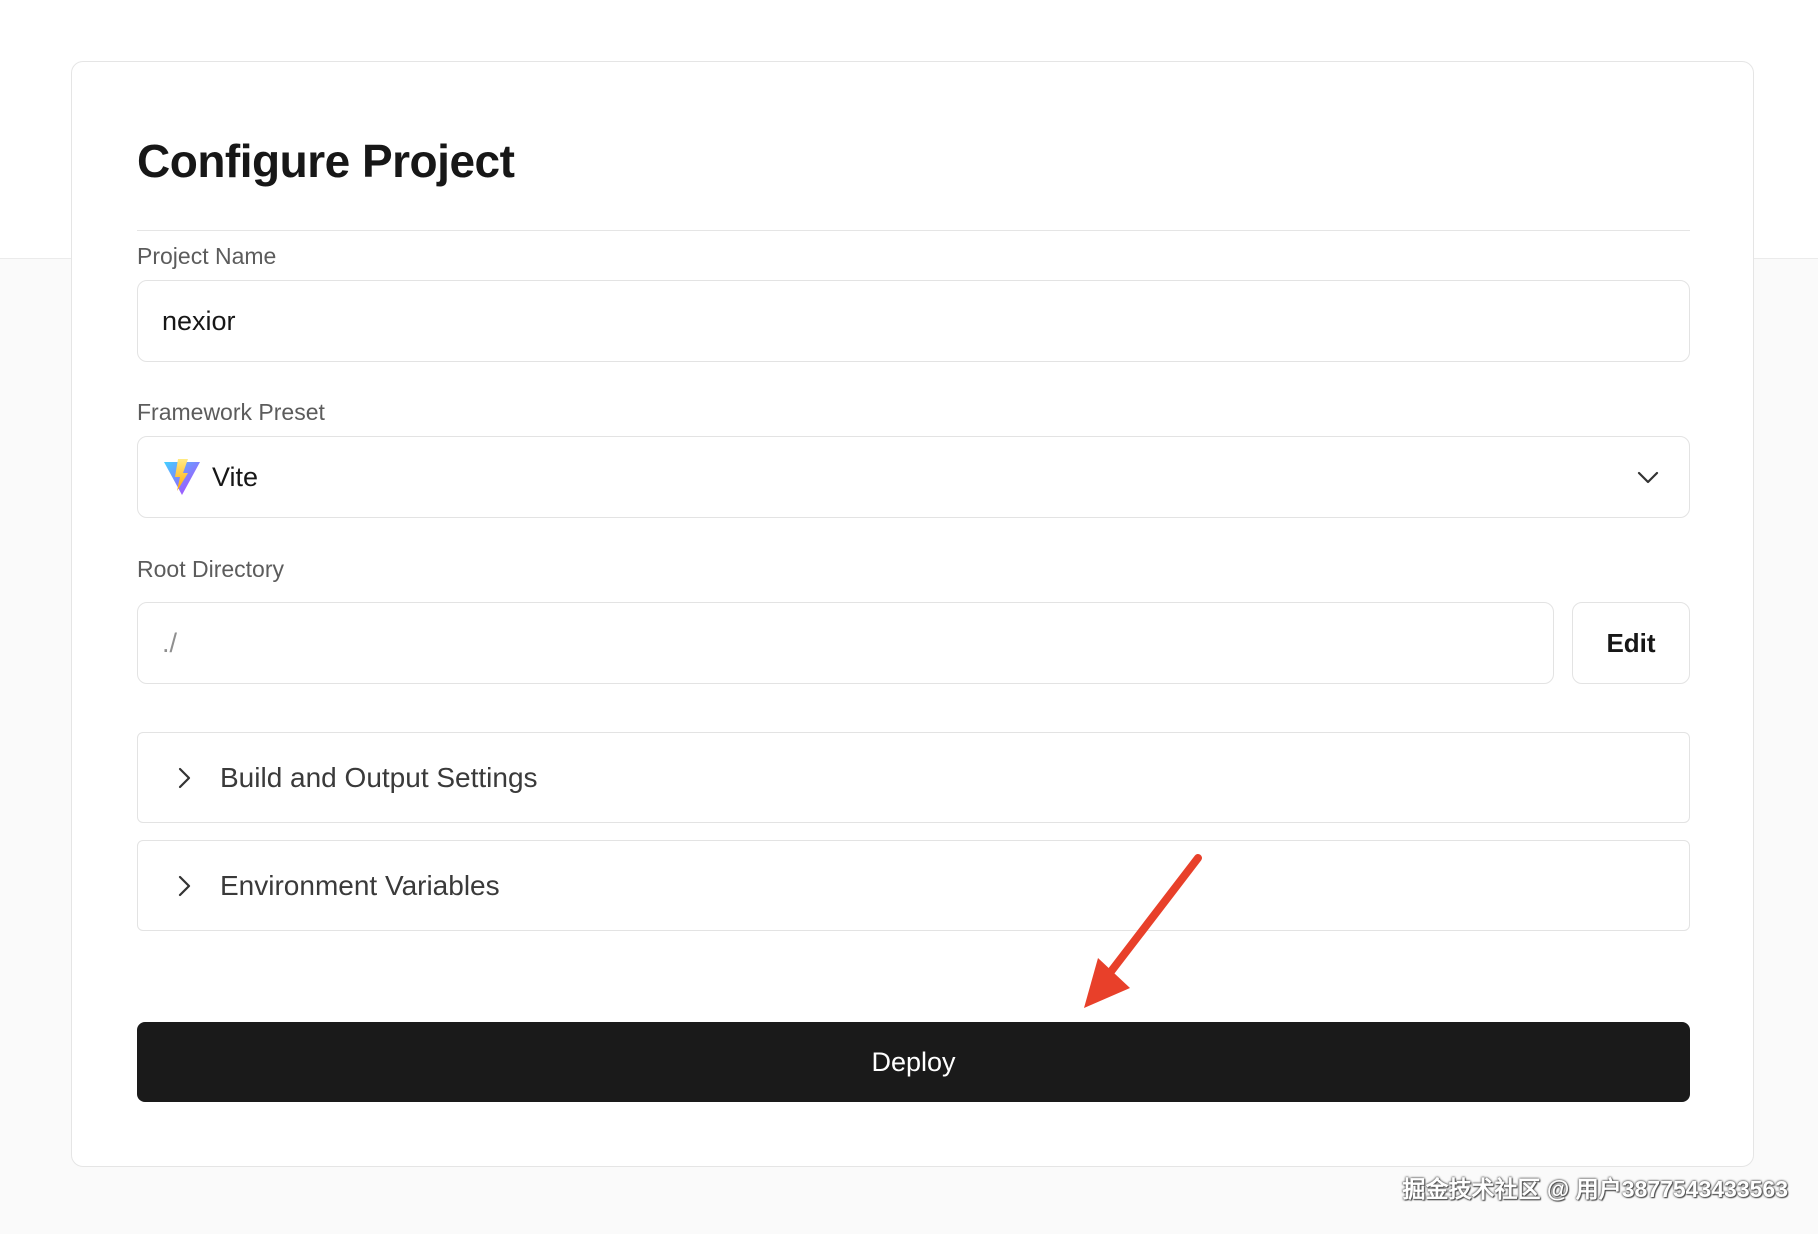 This screenshot has width=1818, height=1234. I want to click on title-divider, so click(913, 230).